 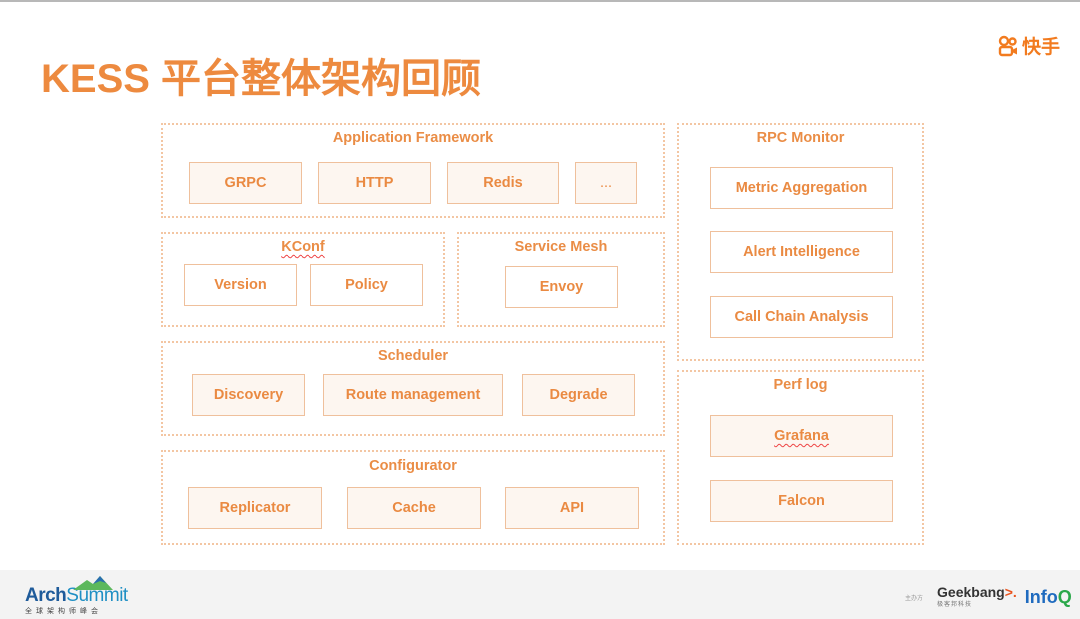 I want to click on group-title: Perf log, so click(x=800, y=385).